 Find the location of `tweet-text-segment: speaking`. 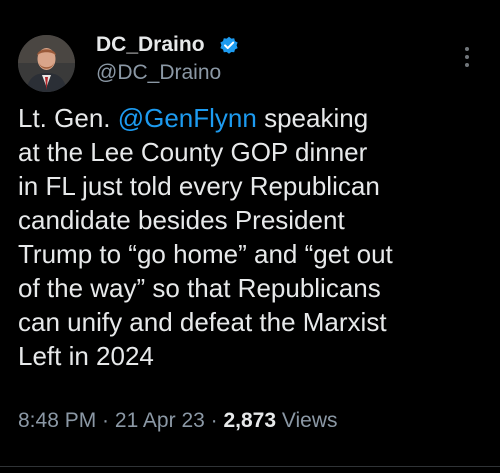

tweet-text-segment: speaking is located at coordinates (312, 118).